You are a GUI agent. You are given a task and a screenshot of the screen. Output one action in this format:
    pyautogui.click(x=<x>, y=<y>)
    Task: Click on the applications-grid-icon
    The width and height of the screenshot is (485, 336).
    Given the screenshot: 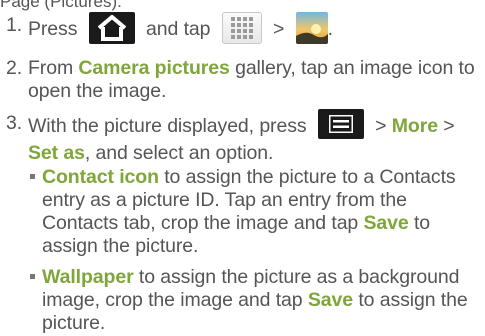 What is the action you would take?
    pyautogui.click(x=241, y=28)
    